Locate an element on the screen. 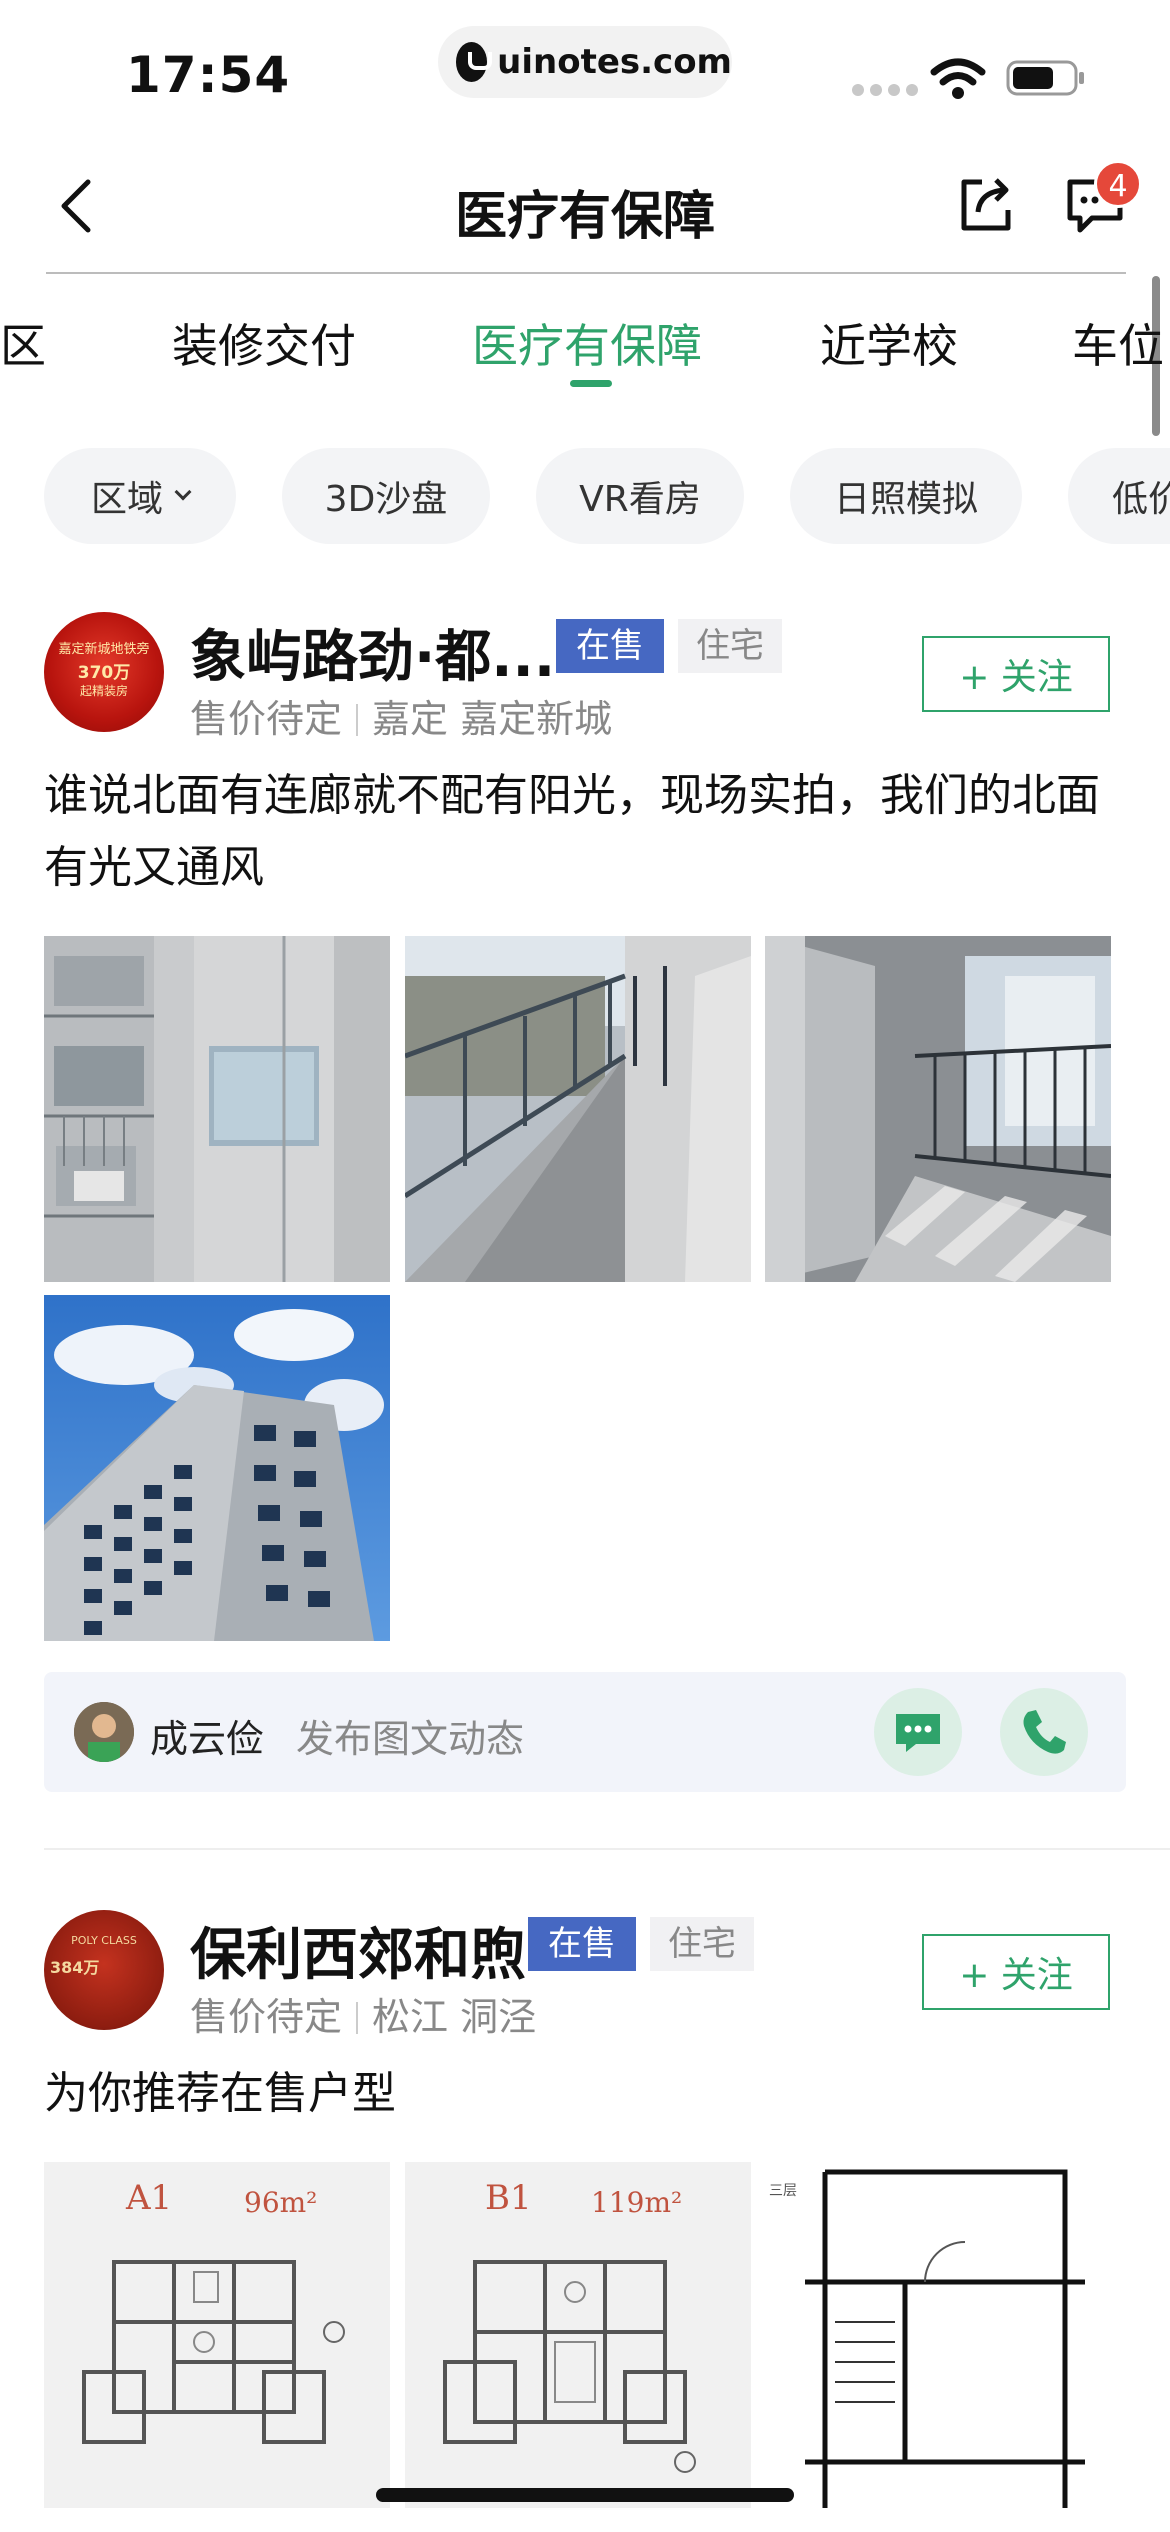 The height and width of the screenshot is (2532, 1170). nav-bar: 医疗有保障 4 is located at coordinates (585, 210).